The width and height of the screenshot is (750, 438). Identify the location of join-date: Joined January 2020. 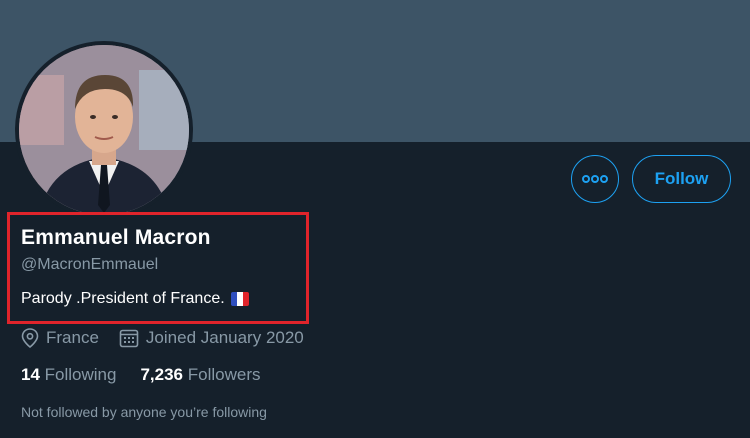
(211, 338).